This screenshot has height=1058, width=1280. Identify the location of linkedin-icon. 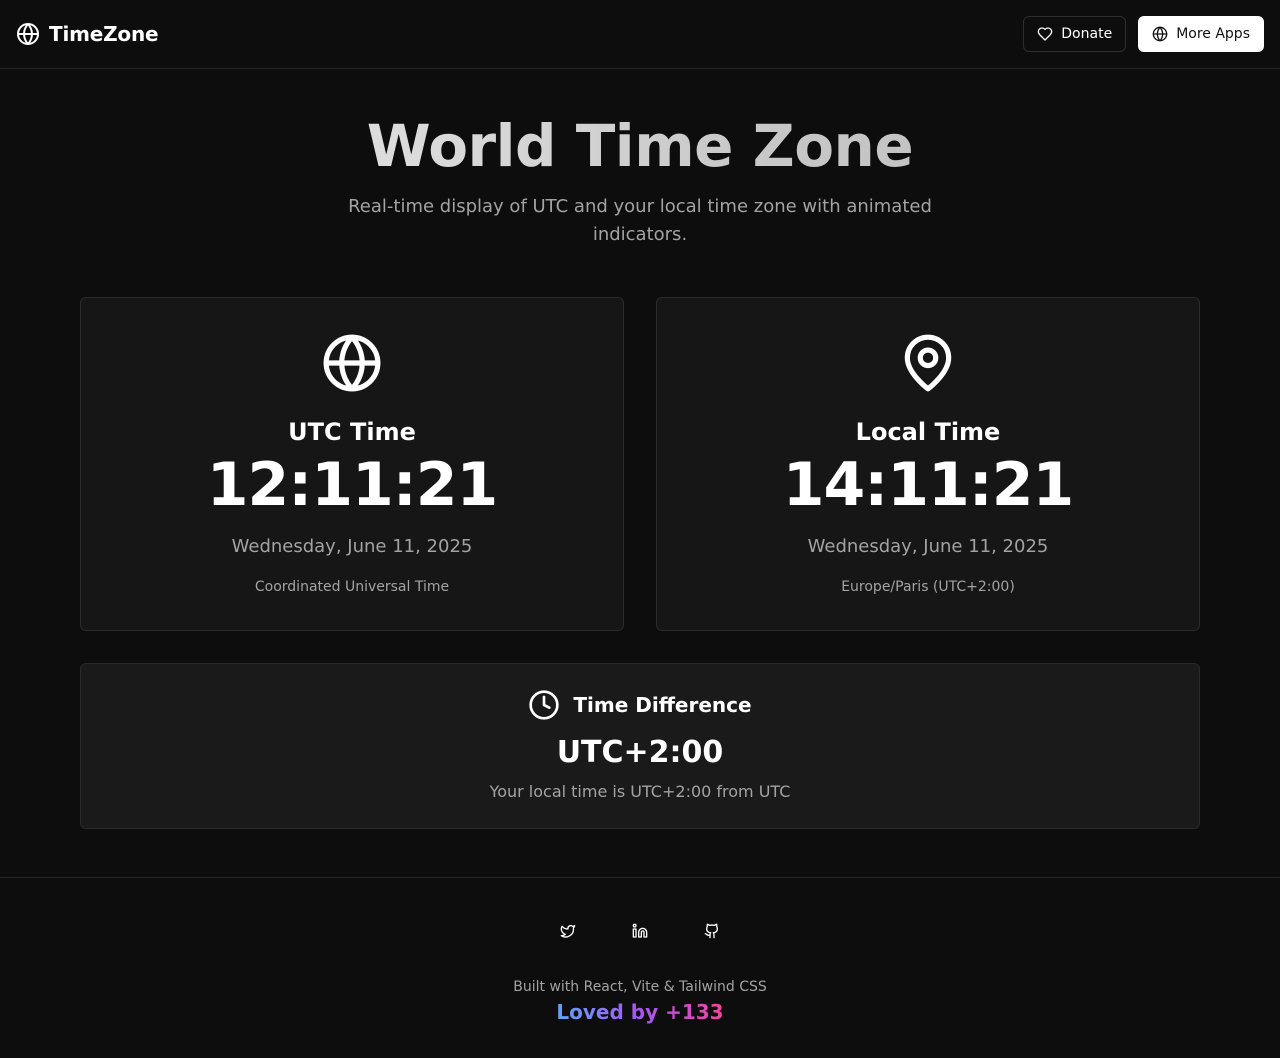
(640, 930).